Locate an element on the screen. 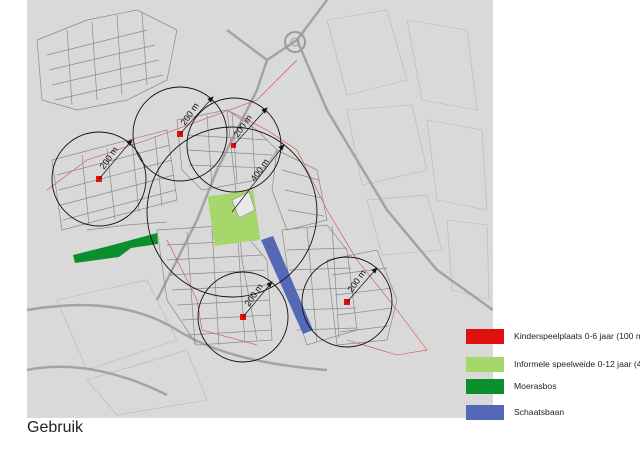 The height and width of the screenshot is (476, 640). legend-item-moerasbos: Moerasbos is located at coordinates (511, 386).